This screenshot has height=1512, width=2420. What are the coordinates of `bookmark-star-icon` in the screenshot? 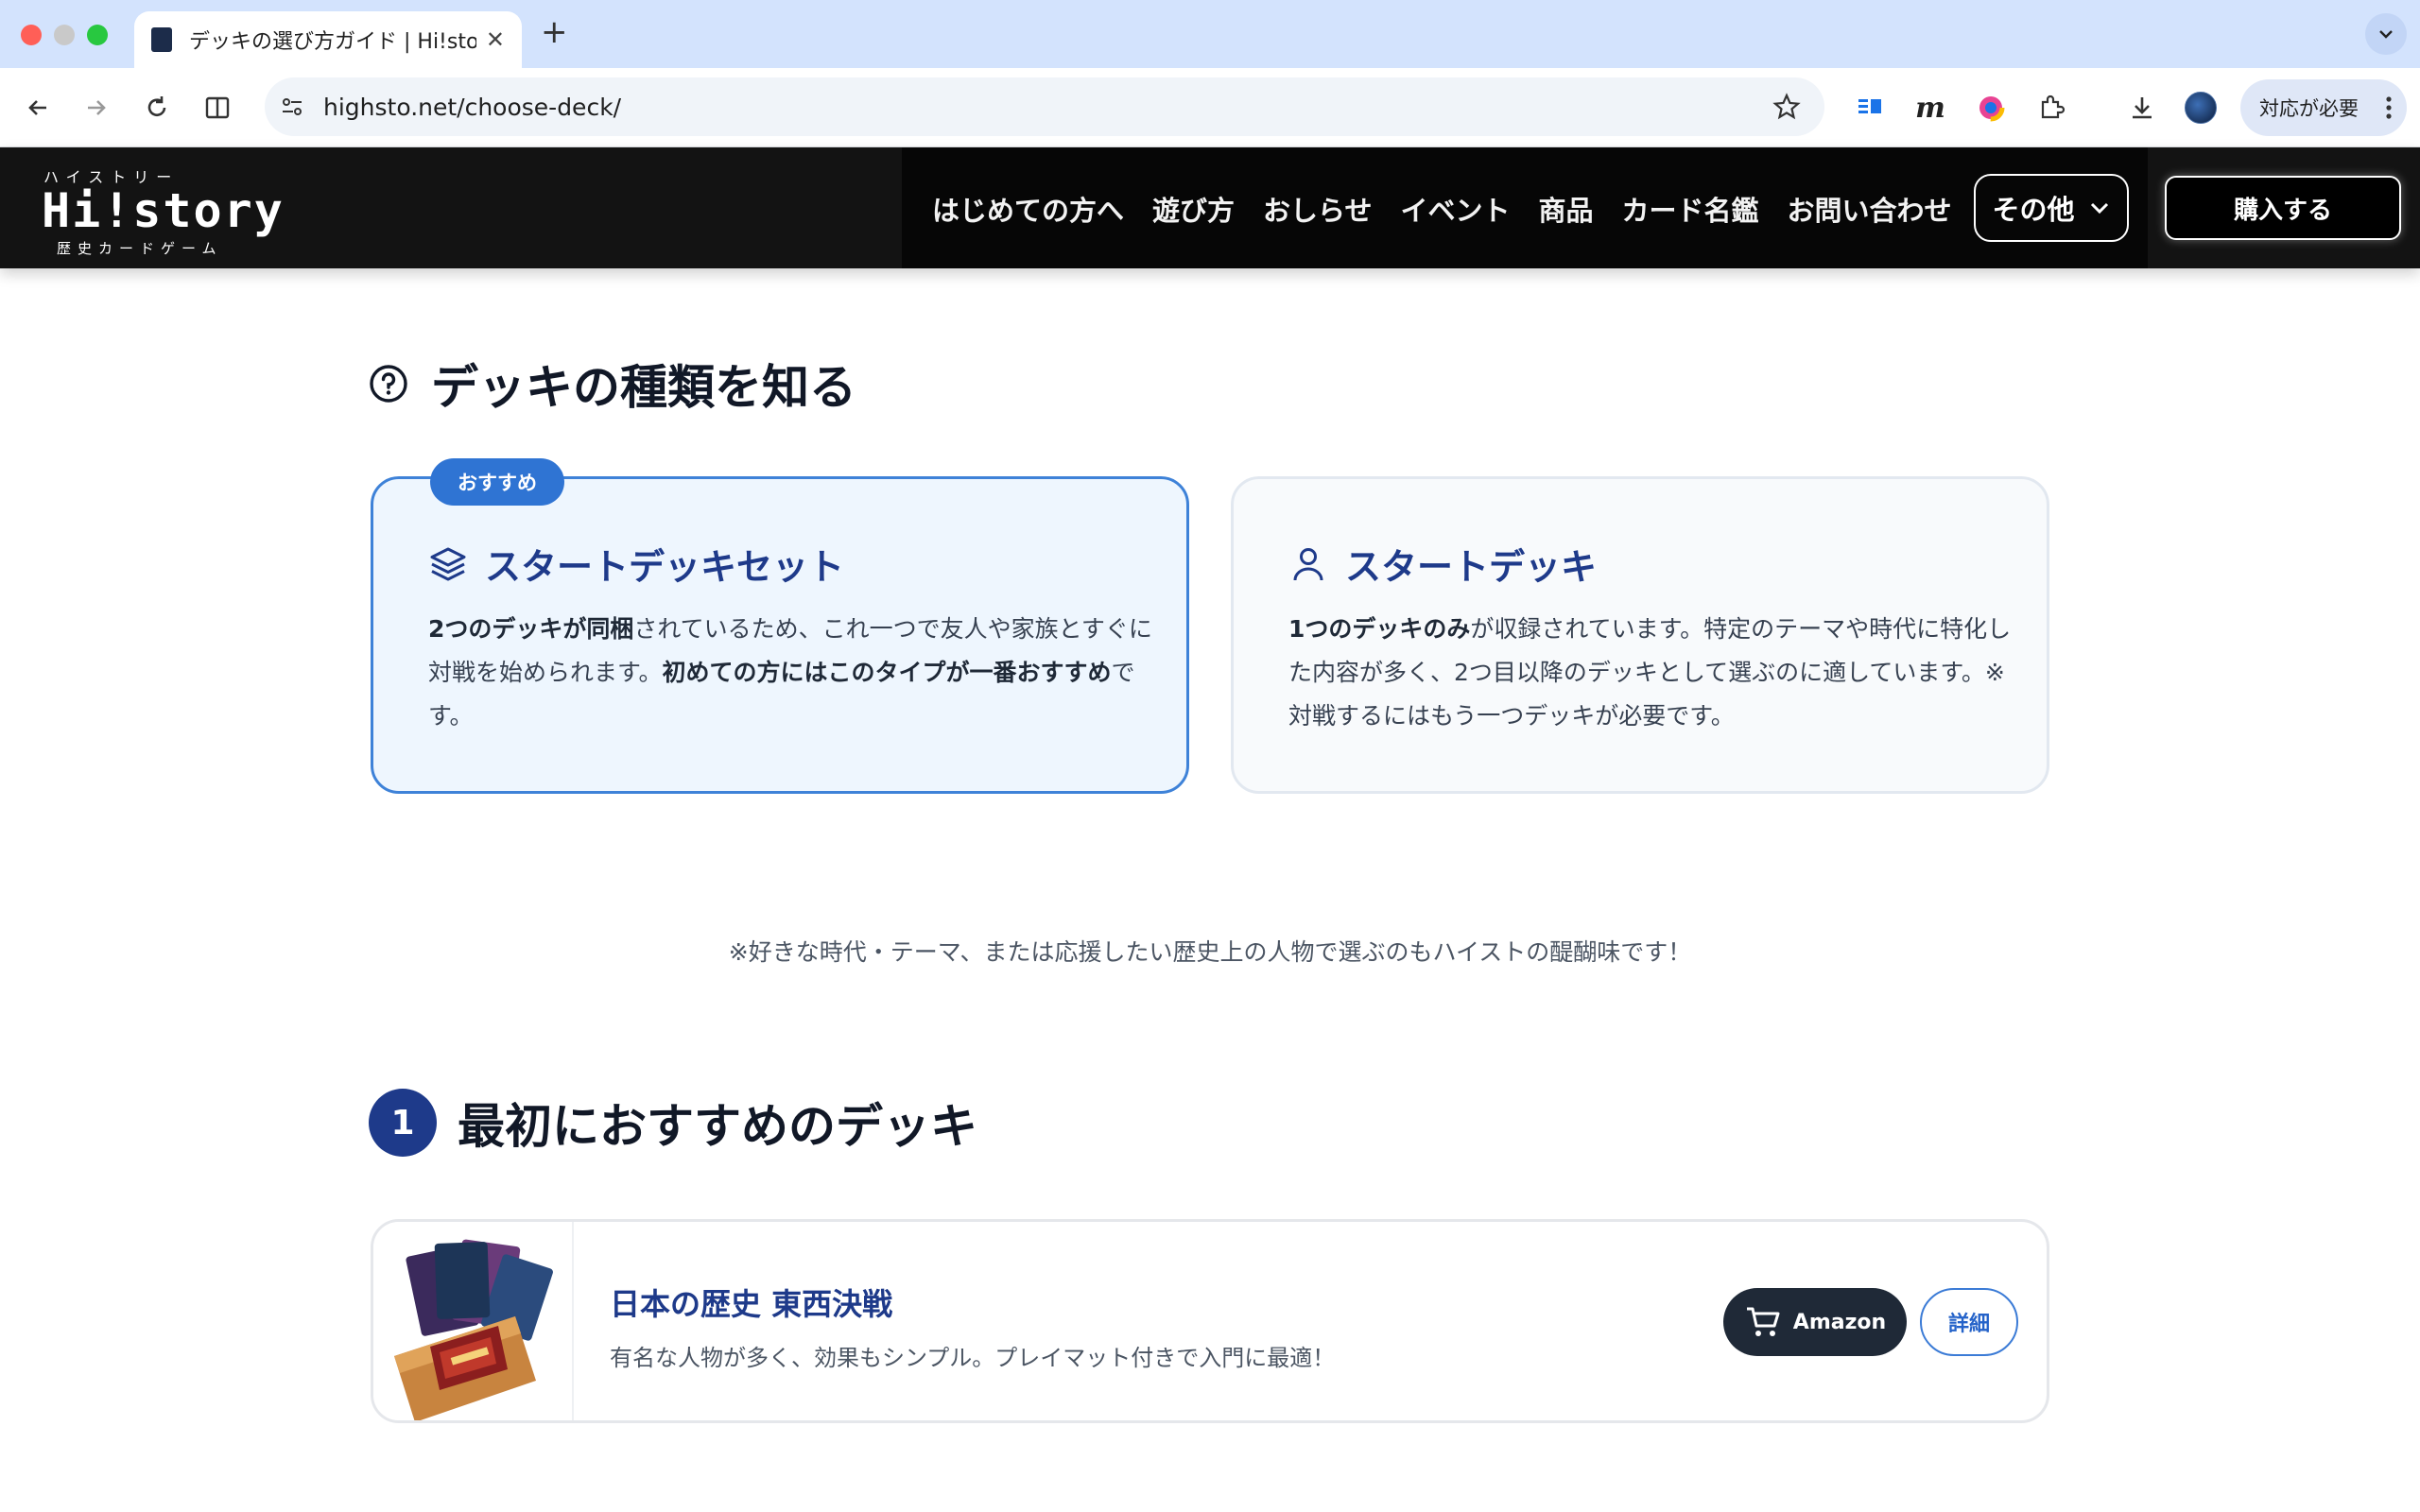 It's located at (1787, 107).